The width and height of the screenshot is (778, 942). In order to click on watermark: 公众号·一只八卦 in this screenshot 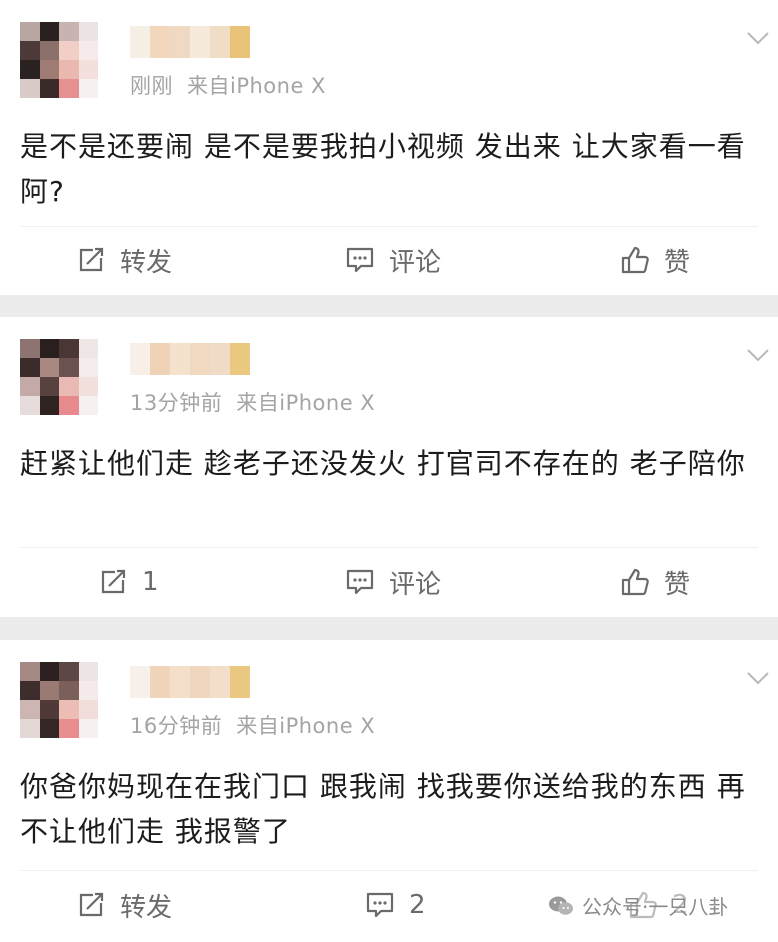, I will do `click(640, 905)`.